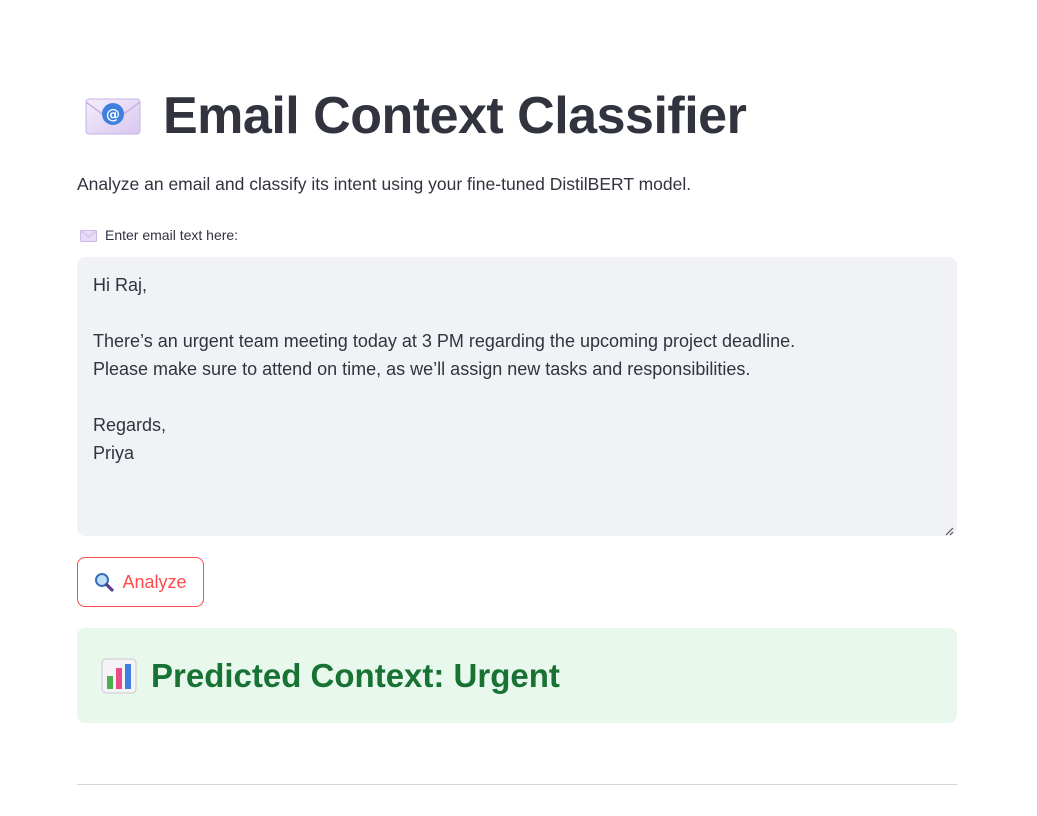 The width and height of the screenshot is (1037, 816). Describe the element at coordinates (104, 582) in the screenshot. I see `magnifier-icon` at that location.